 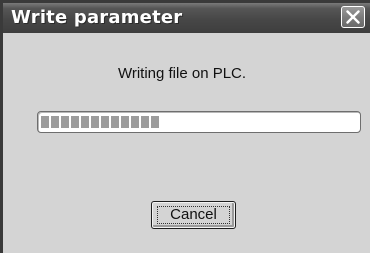 I want to click on cancel-button-label: Cancel, so click(x=193, y=214).